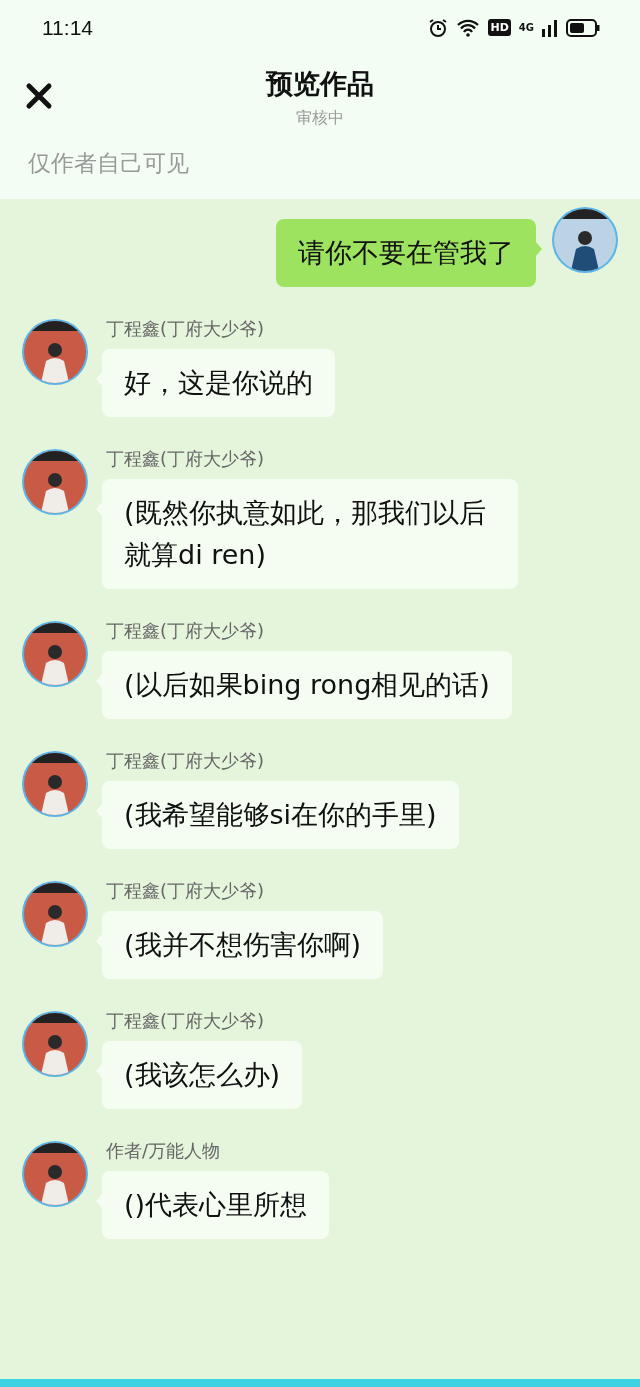  I want to click on message-bubble: (以后如果bing rong相见的话), so click(307, 685).